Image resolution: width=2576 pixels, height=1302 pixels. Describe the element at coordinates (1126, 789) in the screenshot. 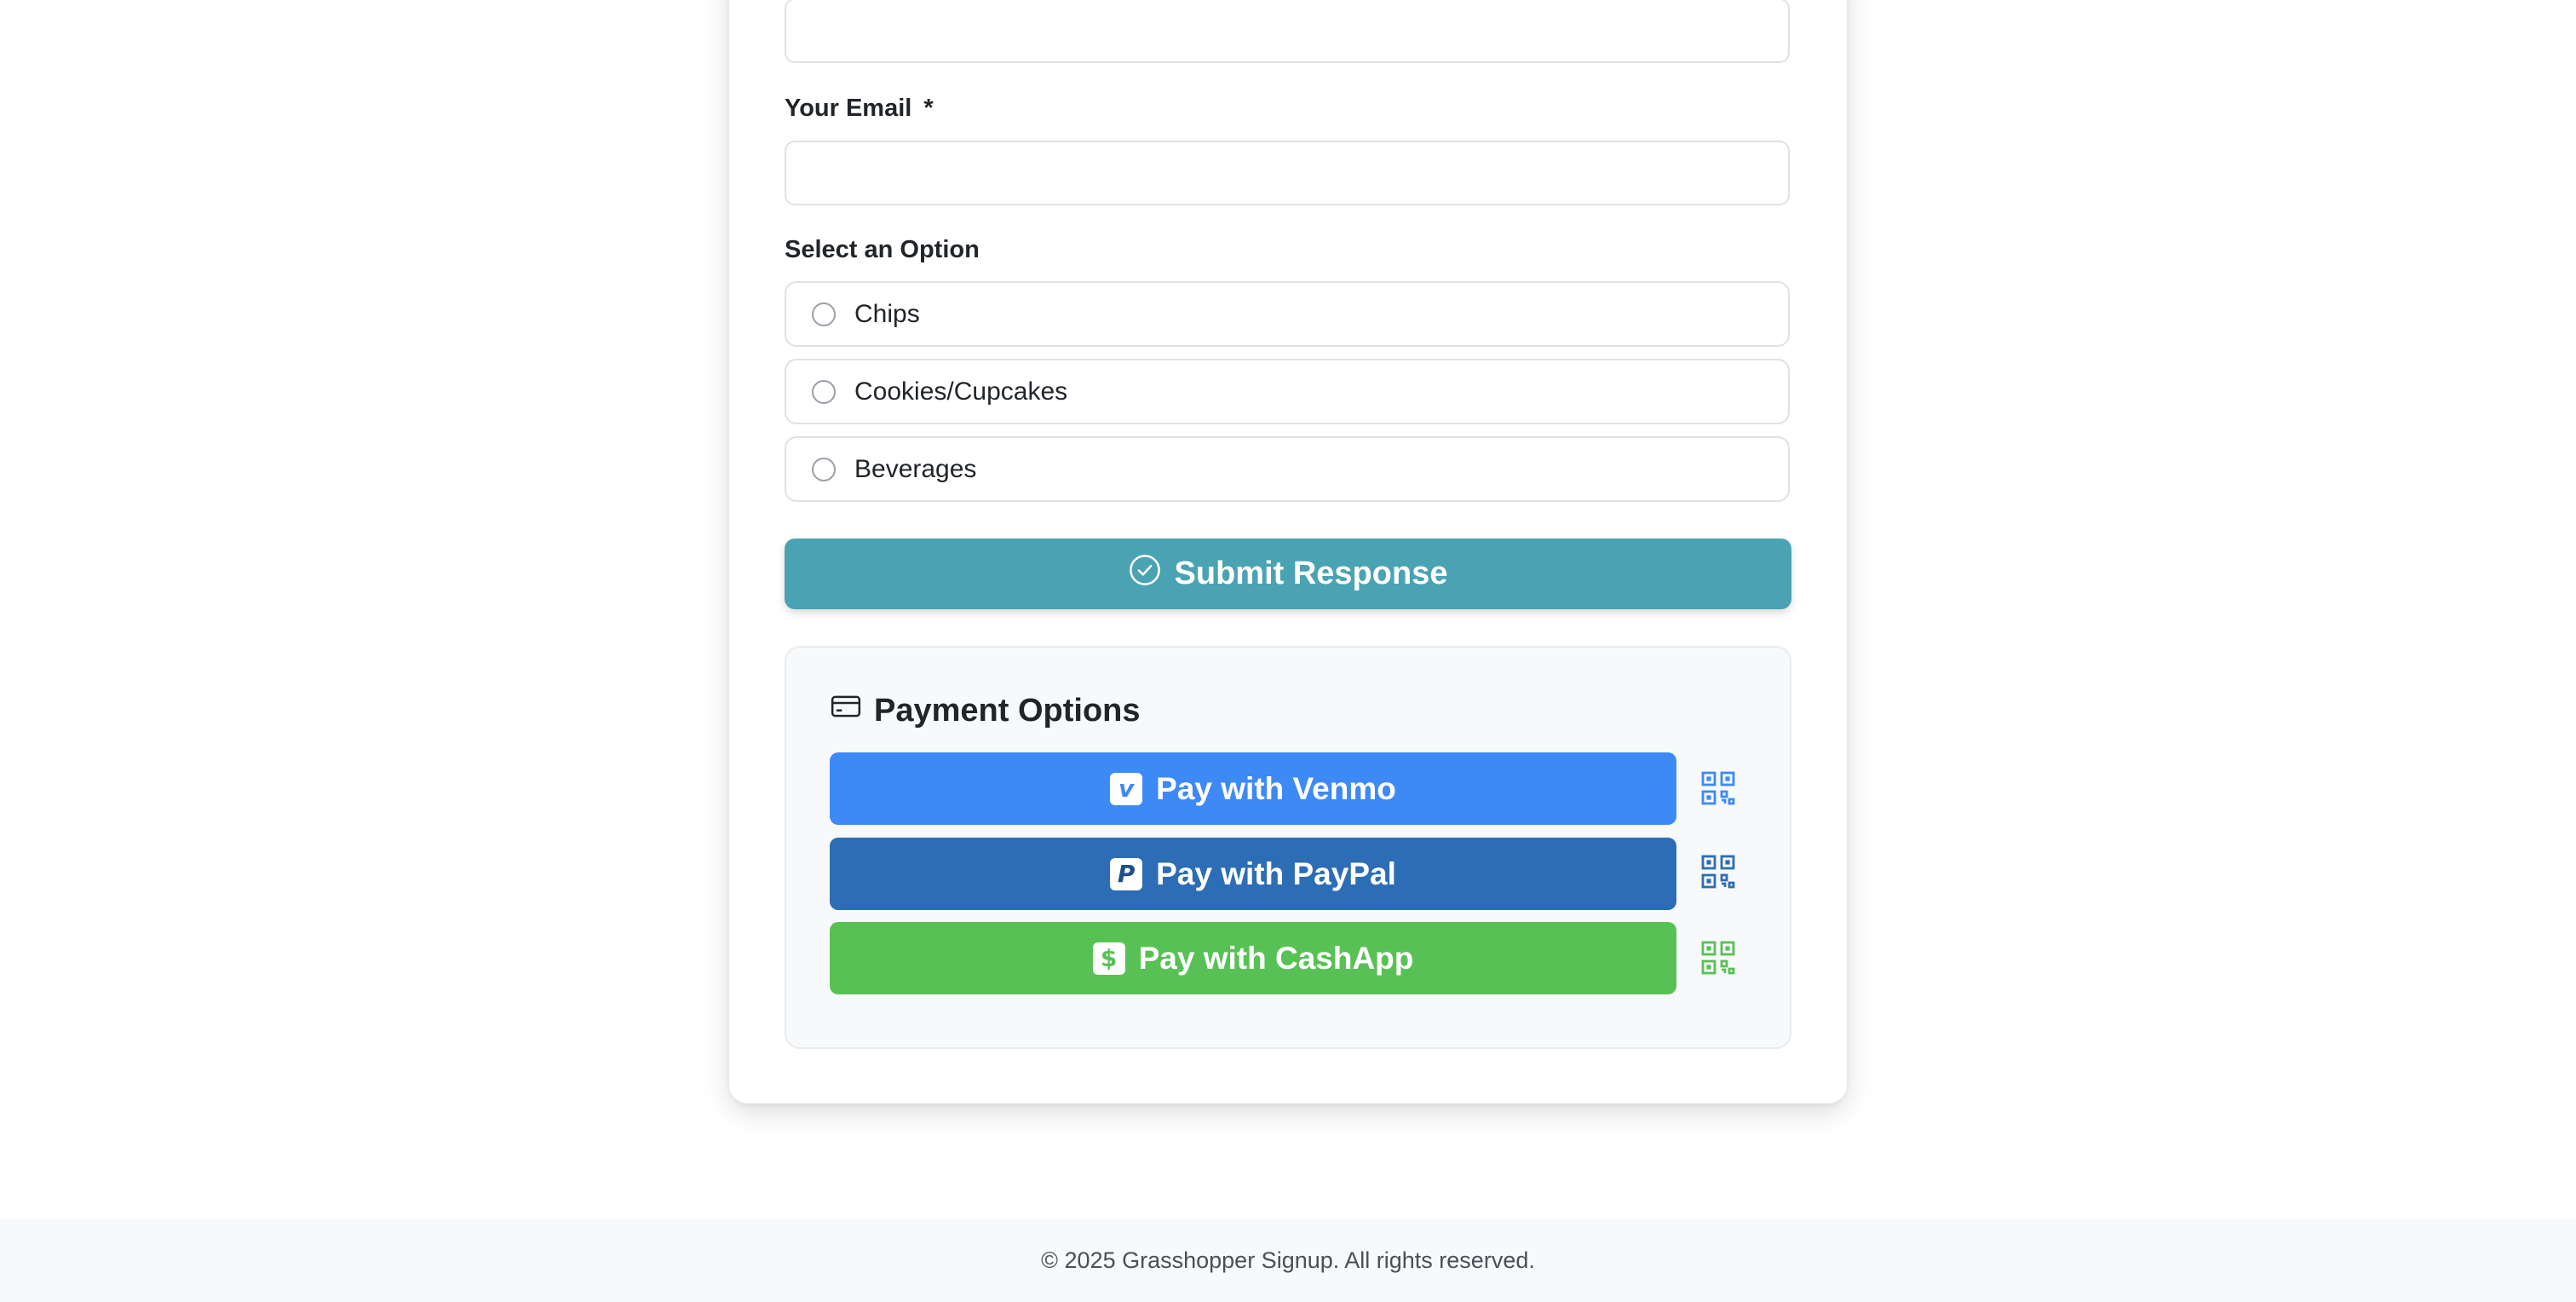

I see `venmo-icon: v` at that location.